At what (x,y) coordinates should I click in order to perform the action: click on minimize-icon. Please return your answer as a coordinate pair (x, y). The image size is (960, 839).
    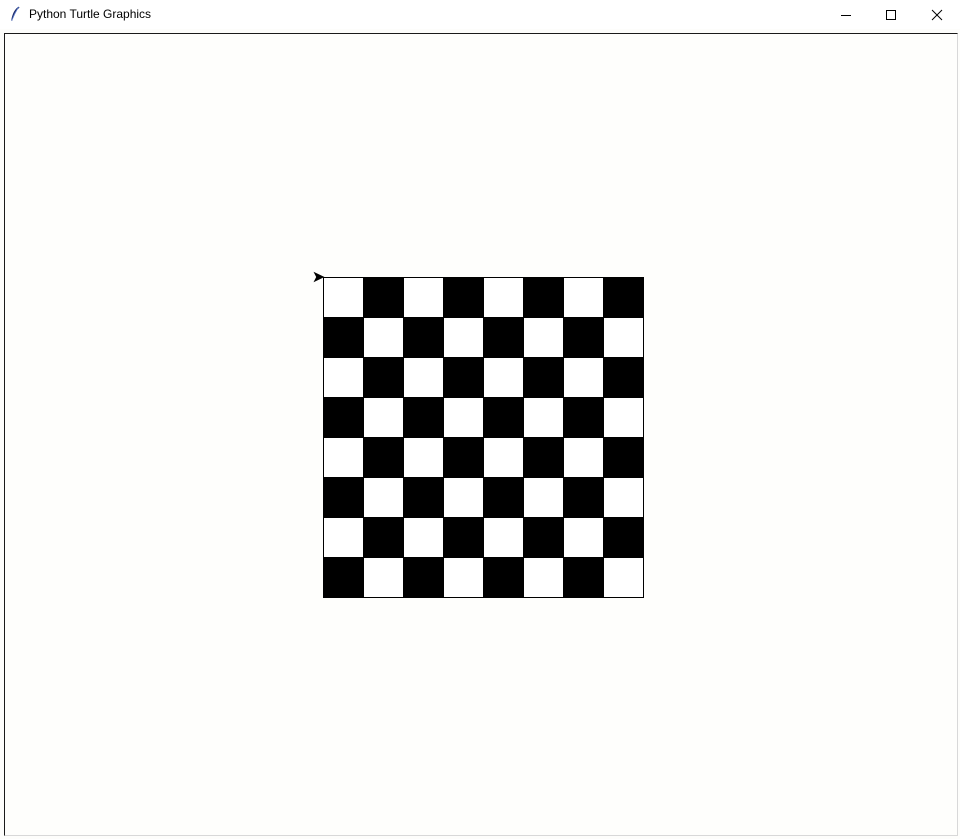
    Looking at the image, I should click on (846, 15).